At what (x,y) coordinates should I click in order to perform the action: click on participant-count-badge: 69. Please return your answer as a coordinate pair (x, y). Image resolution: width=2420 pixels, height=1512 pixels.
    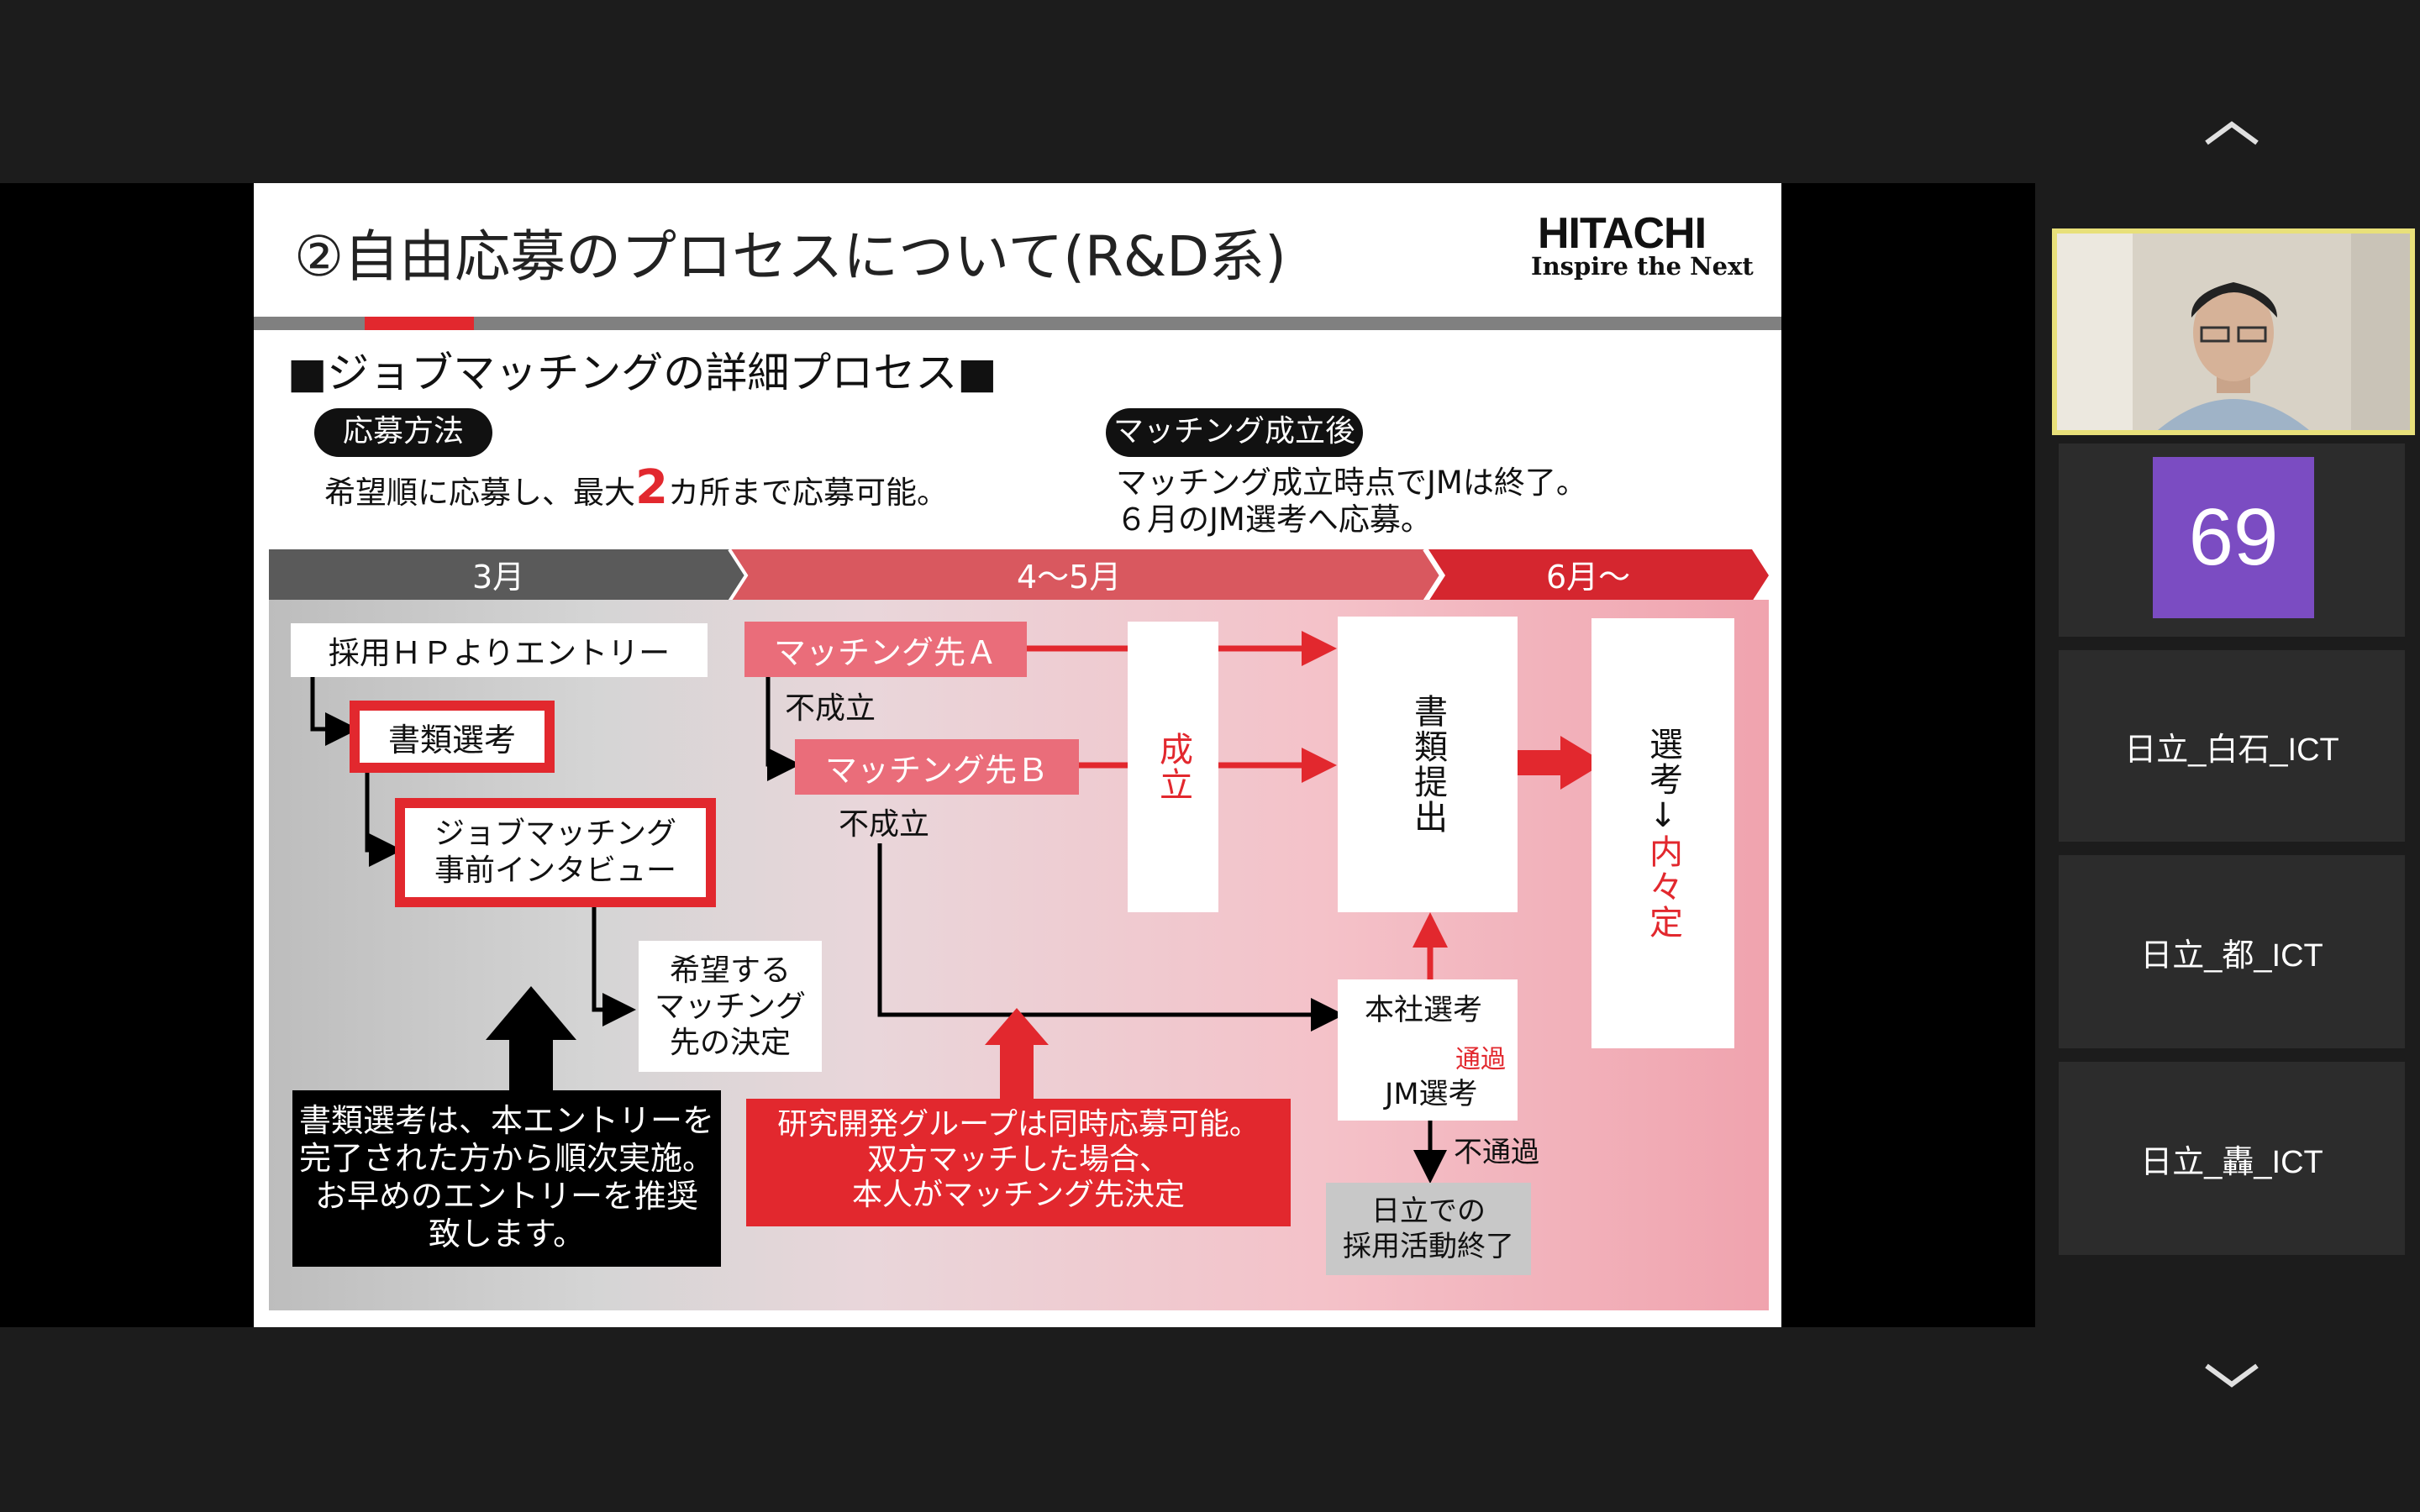
    Looking at the image, I should click on (2233, 537).